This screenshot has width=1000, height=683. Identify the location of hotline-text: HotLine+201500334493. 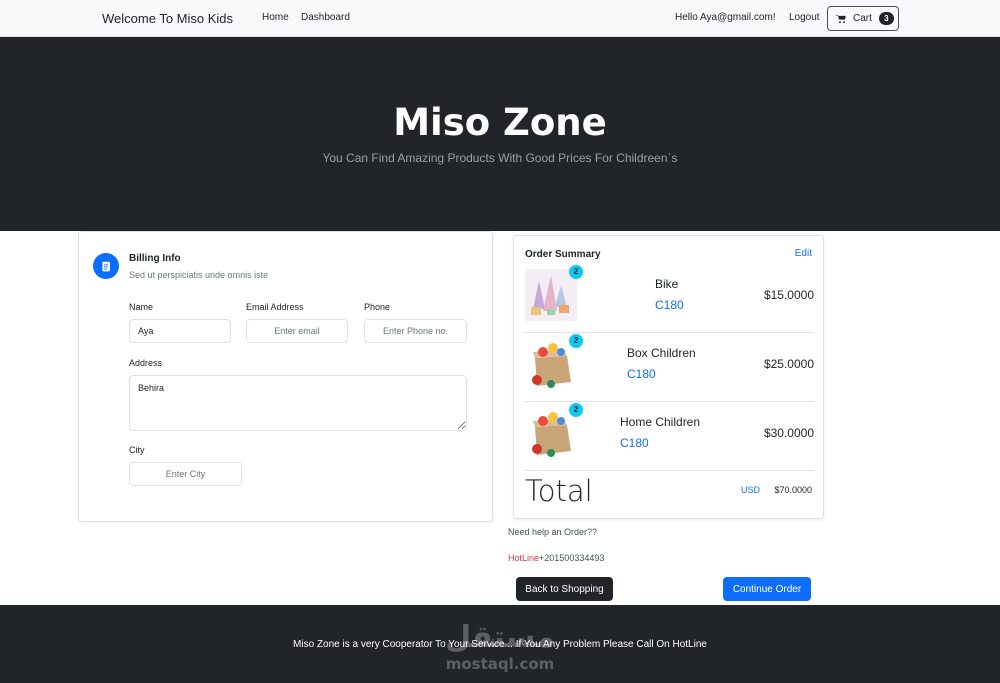
(556, 558).